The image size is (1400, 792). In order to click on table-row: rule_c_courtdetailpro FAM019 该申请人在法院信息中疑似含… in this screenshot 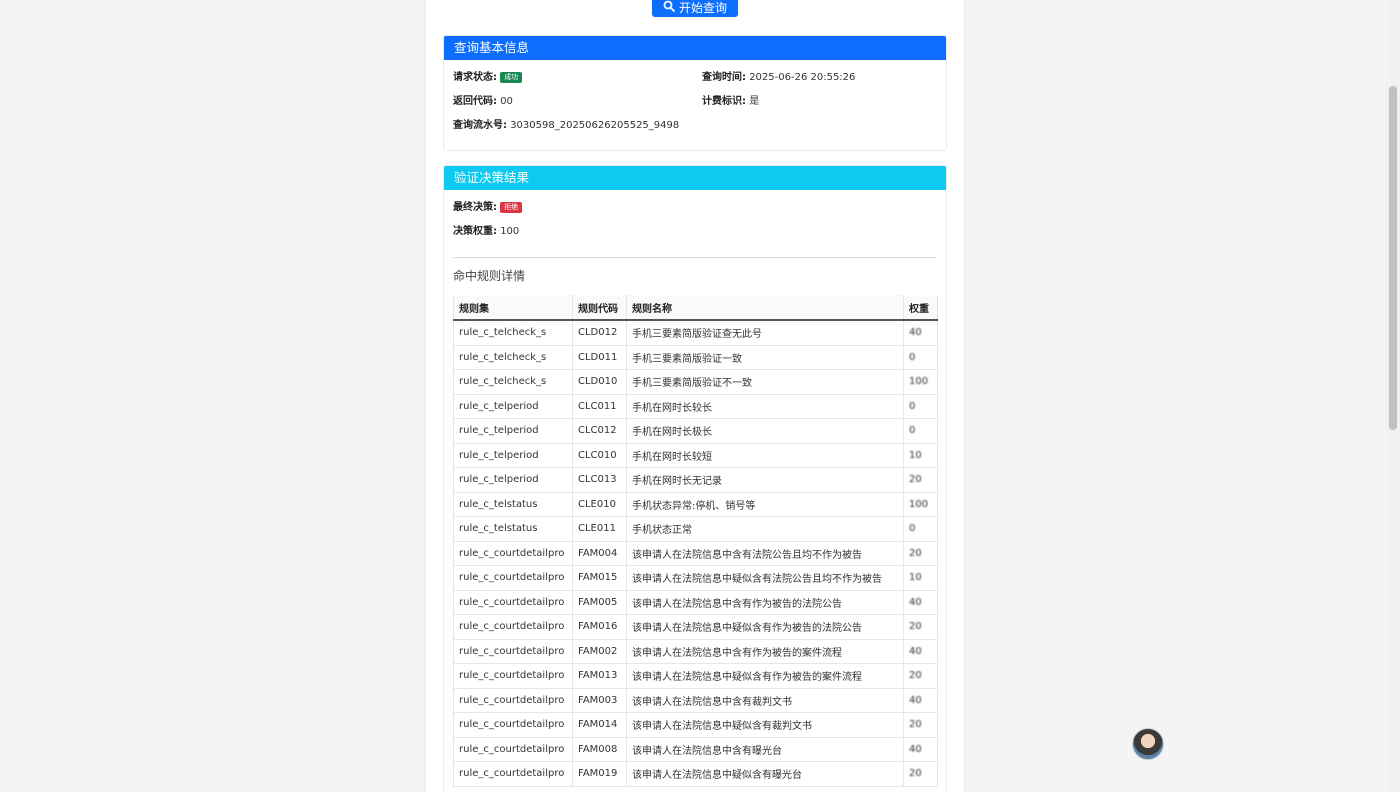, I will do `click(695, 774)`.